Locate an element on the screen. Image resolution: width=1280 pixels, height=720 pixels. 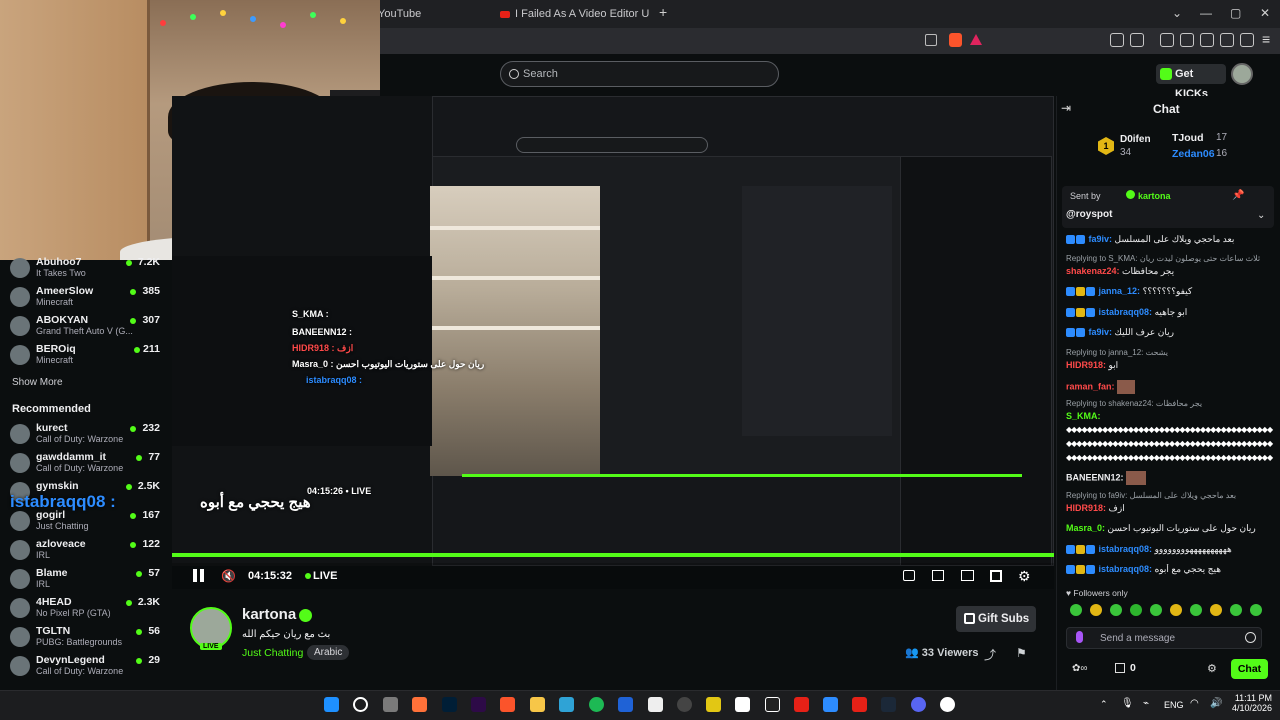
wifi-icon: ◠ is located at coordinates (1194, 703).